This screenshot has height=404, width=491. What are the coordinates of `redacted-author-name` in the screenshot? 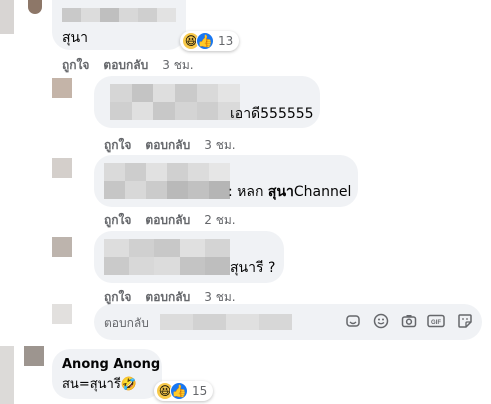 It's located at (119, 15).